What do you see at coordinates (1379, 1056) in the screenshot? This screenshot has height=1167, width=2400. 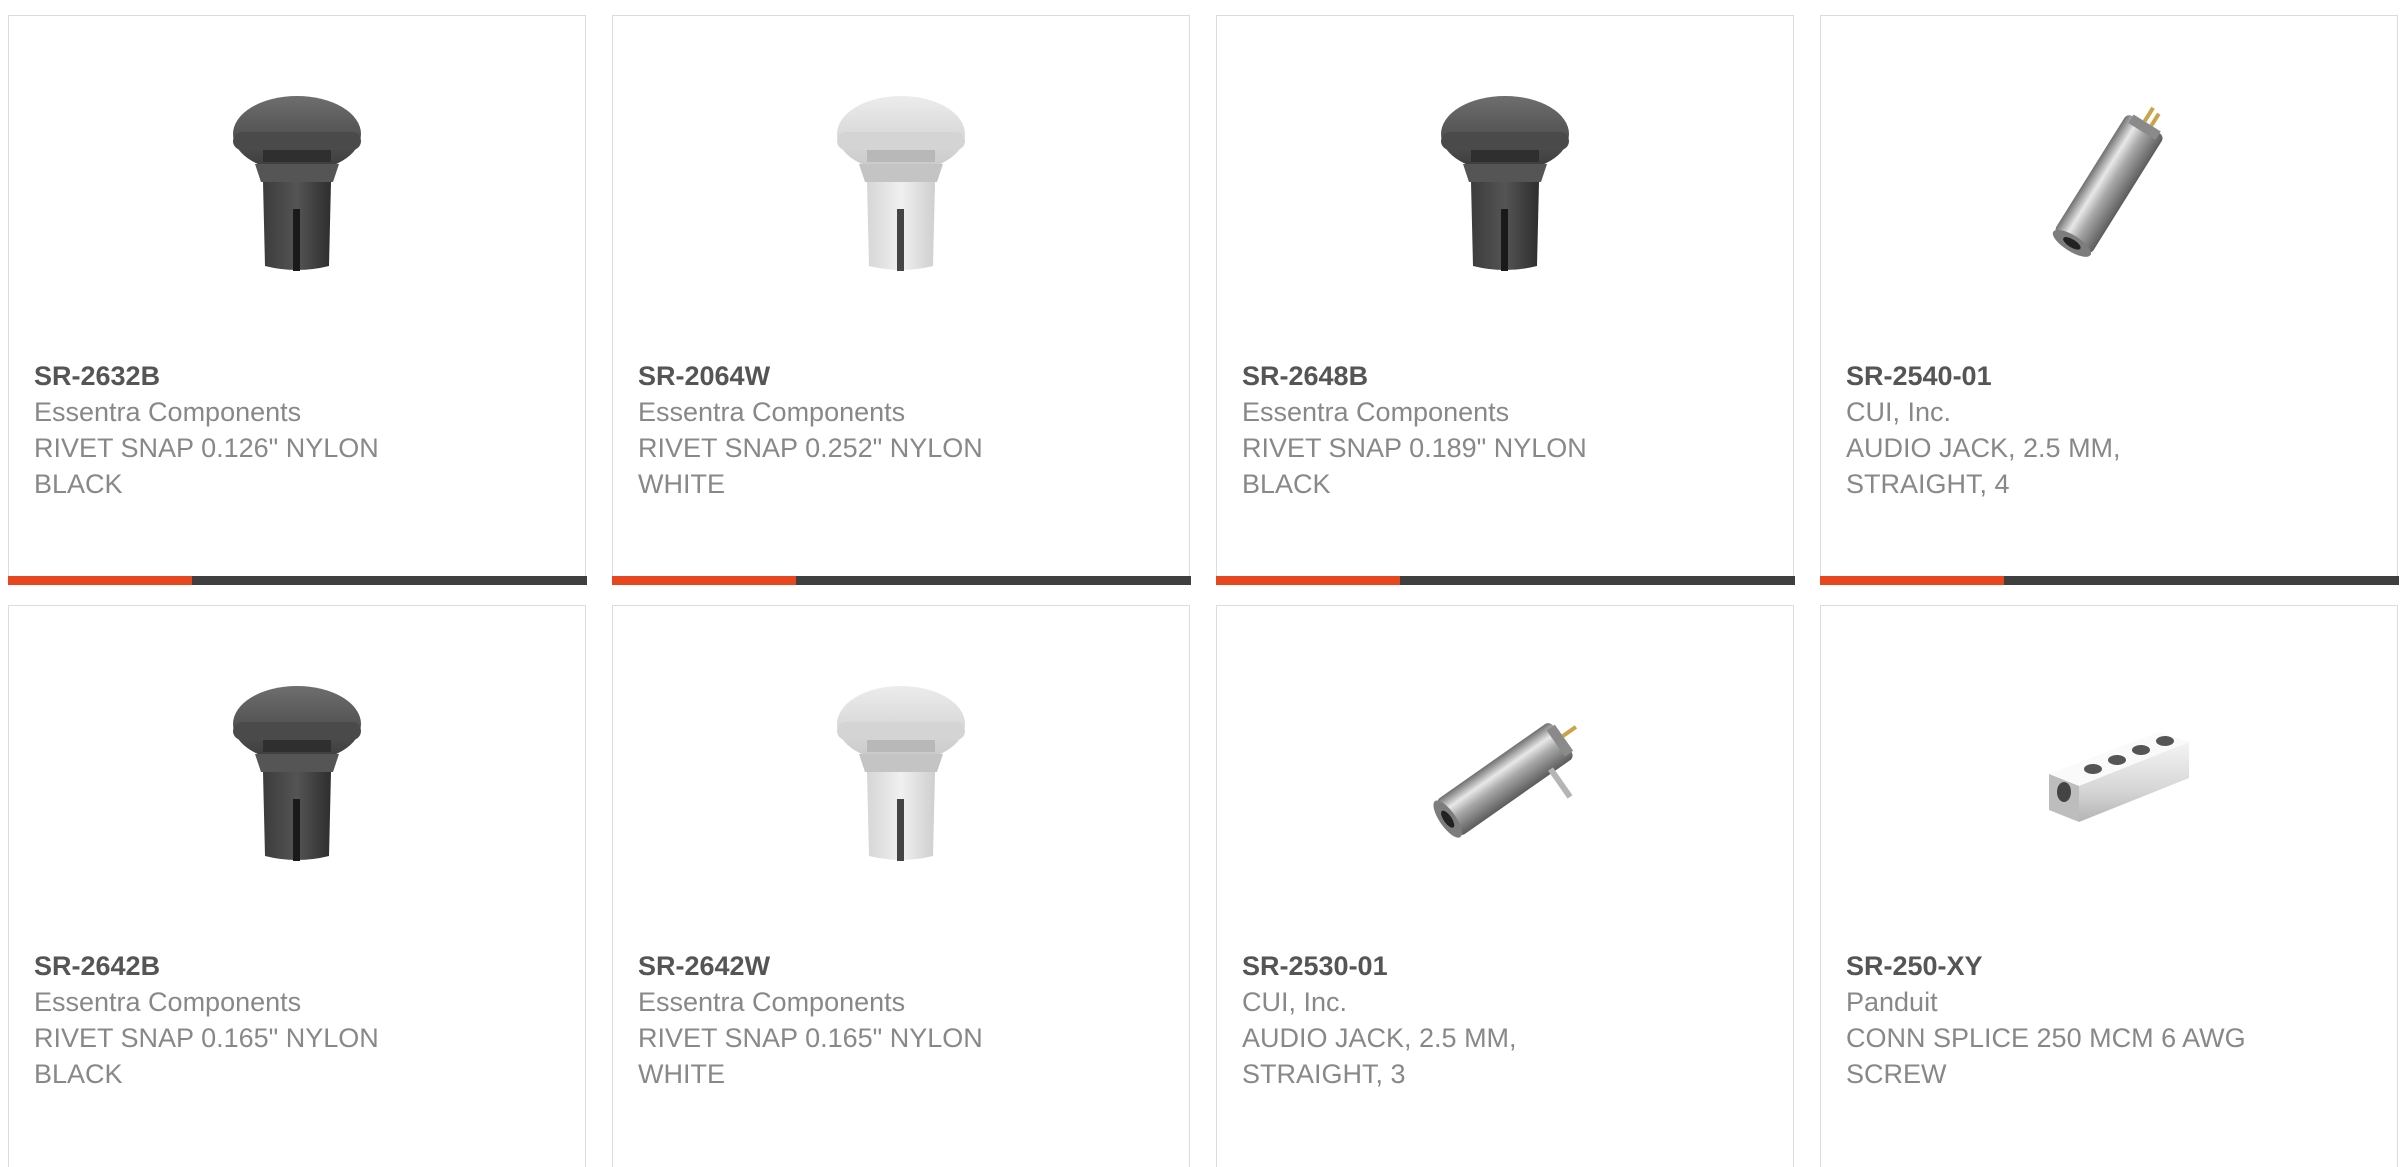 I see `product-description: AUDIO JACK, 2.5 MM, STRAIGHT, 3` at bounding box center [1379, 1056].